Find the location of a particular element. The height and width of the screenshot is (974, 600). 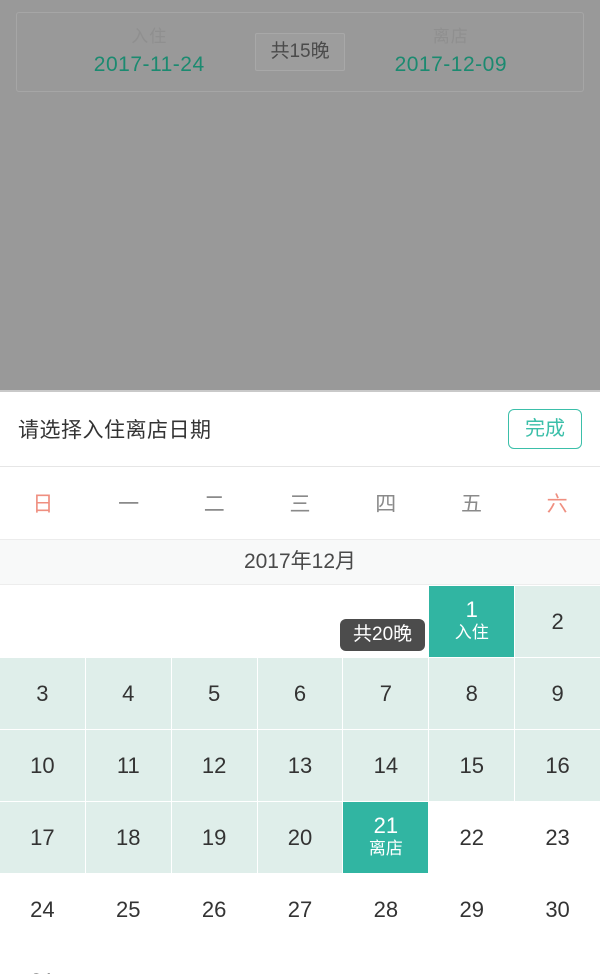

calendar-day-20: 20 is located at coordinates (300, 837).